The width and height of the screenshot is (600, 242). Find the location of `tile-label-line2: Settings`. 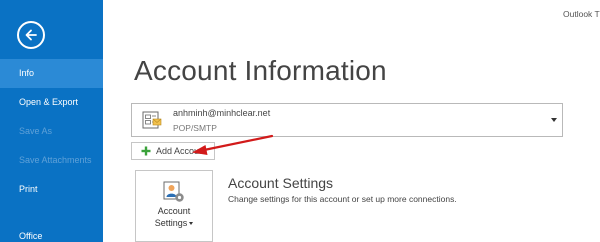

tile-label-line2: Settings is located at coordinates (174, 223).